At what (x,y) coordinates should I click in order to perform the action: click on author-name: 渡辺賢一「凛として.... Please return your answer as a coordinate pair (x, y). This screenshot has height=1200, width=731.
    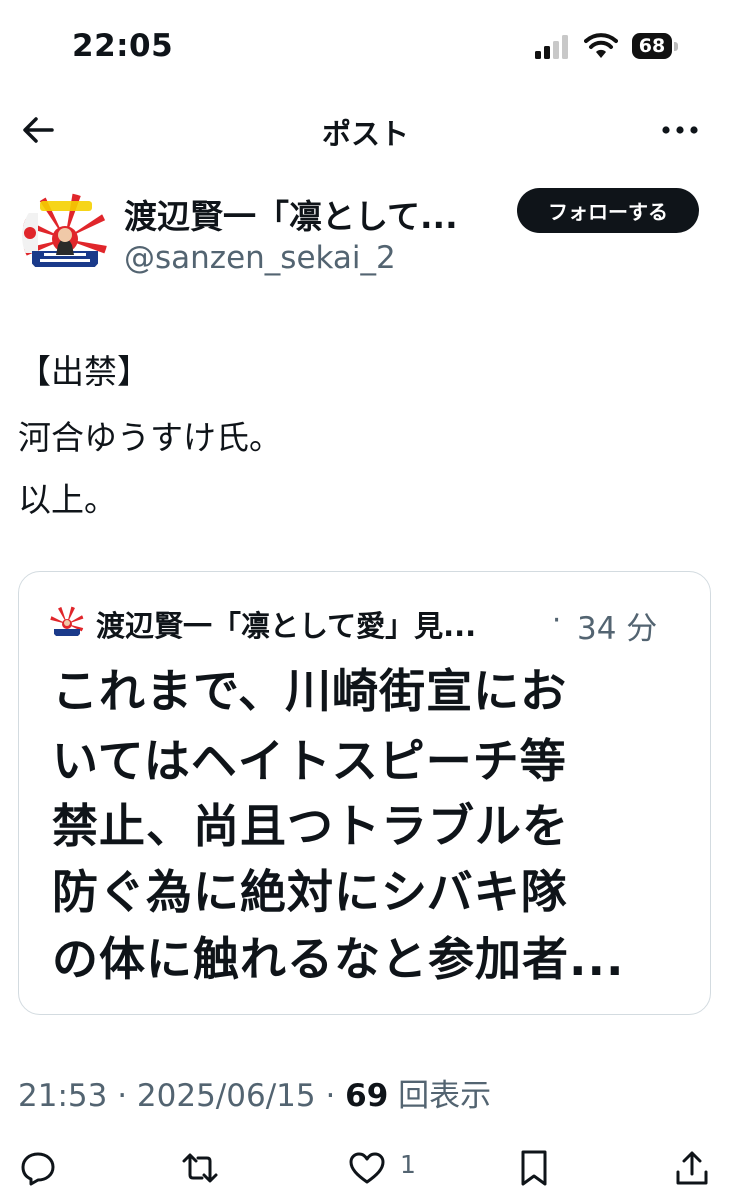
    Looking at the image, I should click on (314, 214).